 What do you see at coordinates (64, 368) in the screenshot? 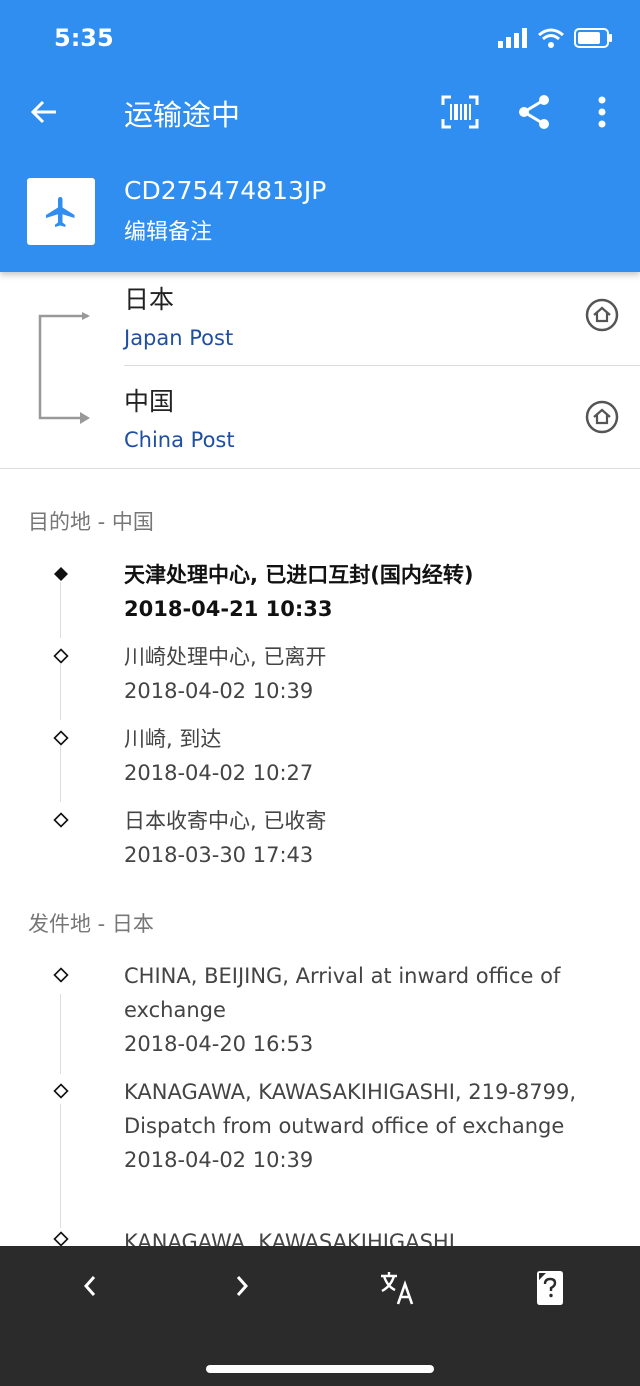
I see `route-connector` at bounding box center [64, 368].